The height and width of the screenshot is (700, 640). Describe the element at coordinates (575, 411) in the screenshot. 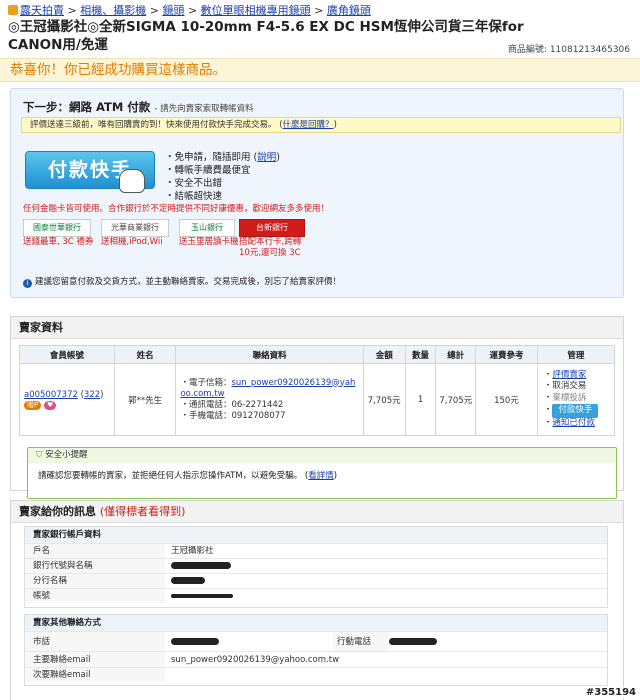

I see `pay-fast-small-button: 付款快手` at that location.